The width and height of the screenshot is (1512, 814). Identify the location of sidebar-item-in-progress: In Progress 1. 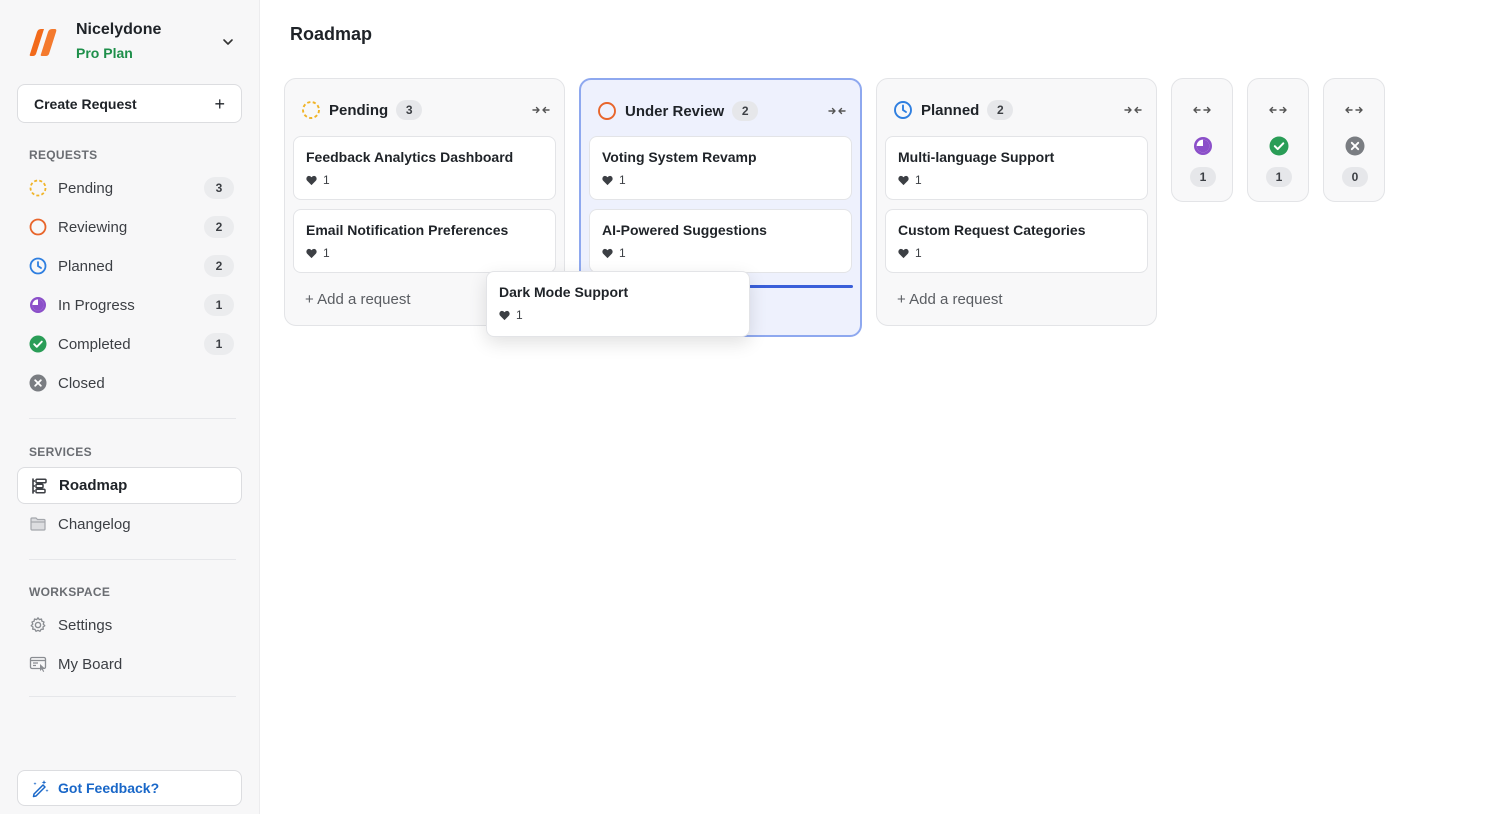
(129, 305).